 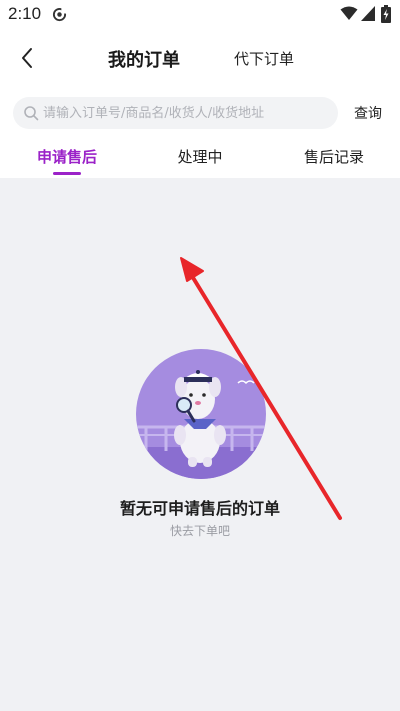 What do you see at coordinates (185, 113) in the screenshot?
I see `search-input` at bounding box center [185, 113].